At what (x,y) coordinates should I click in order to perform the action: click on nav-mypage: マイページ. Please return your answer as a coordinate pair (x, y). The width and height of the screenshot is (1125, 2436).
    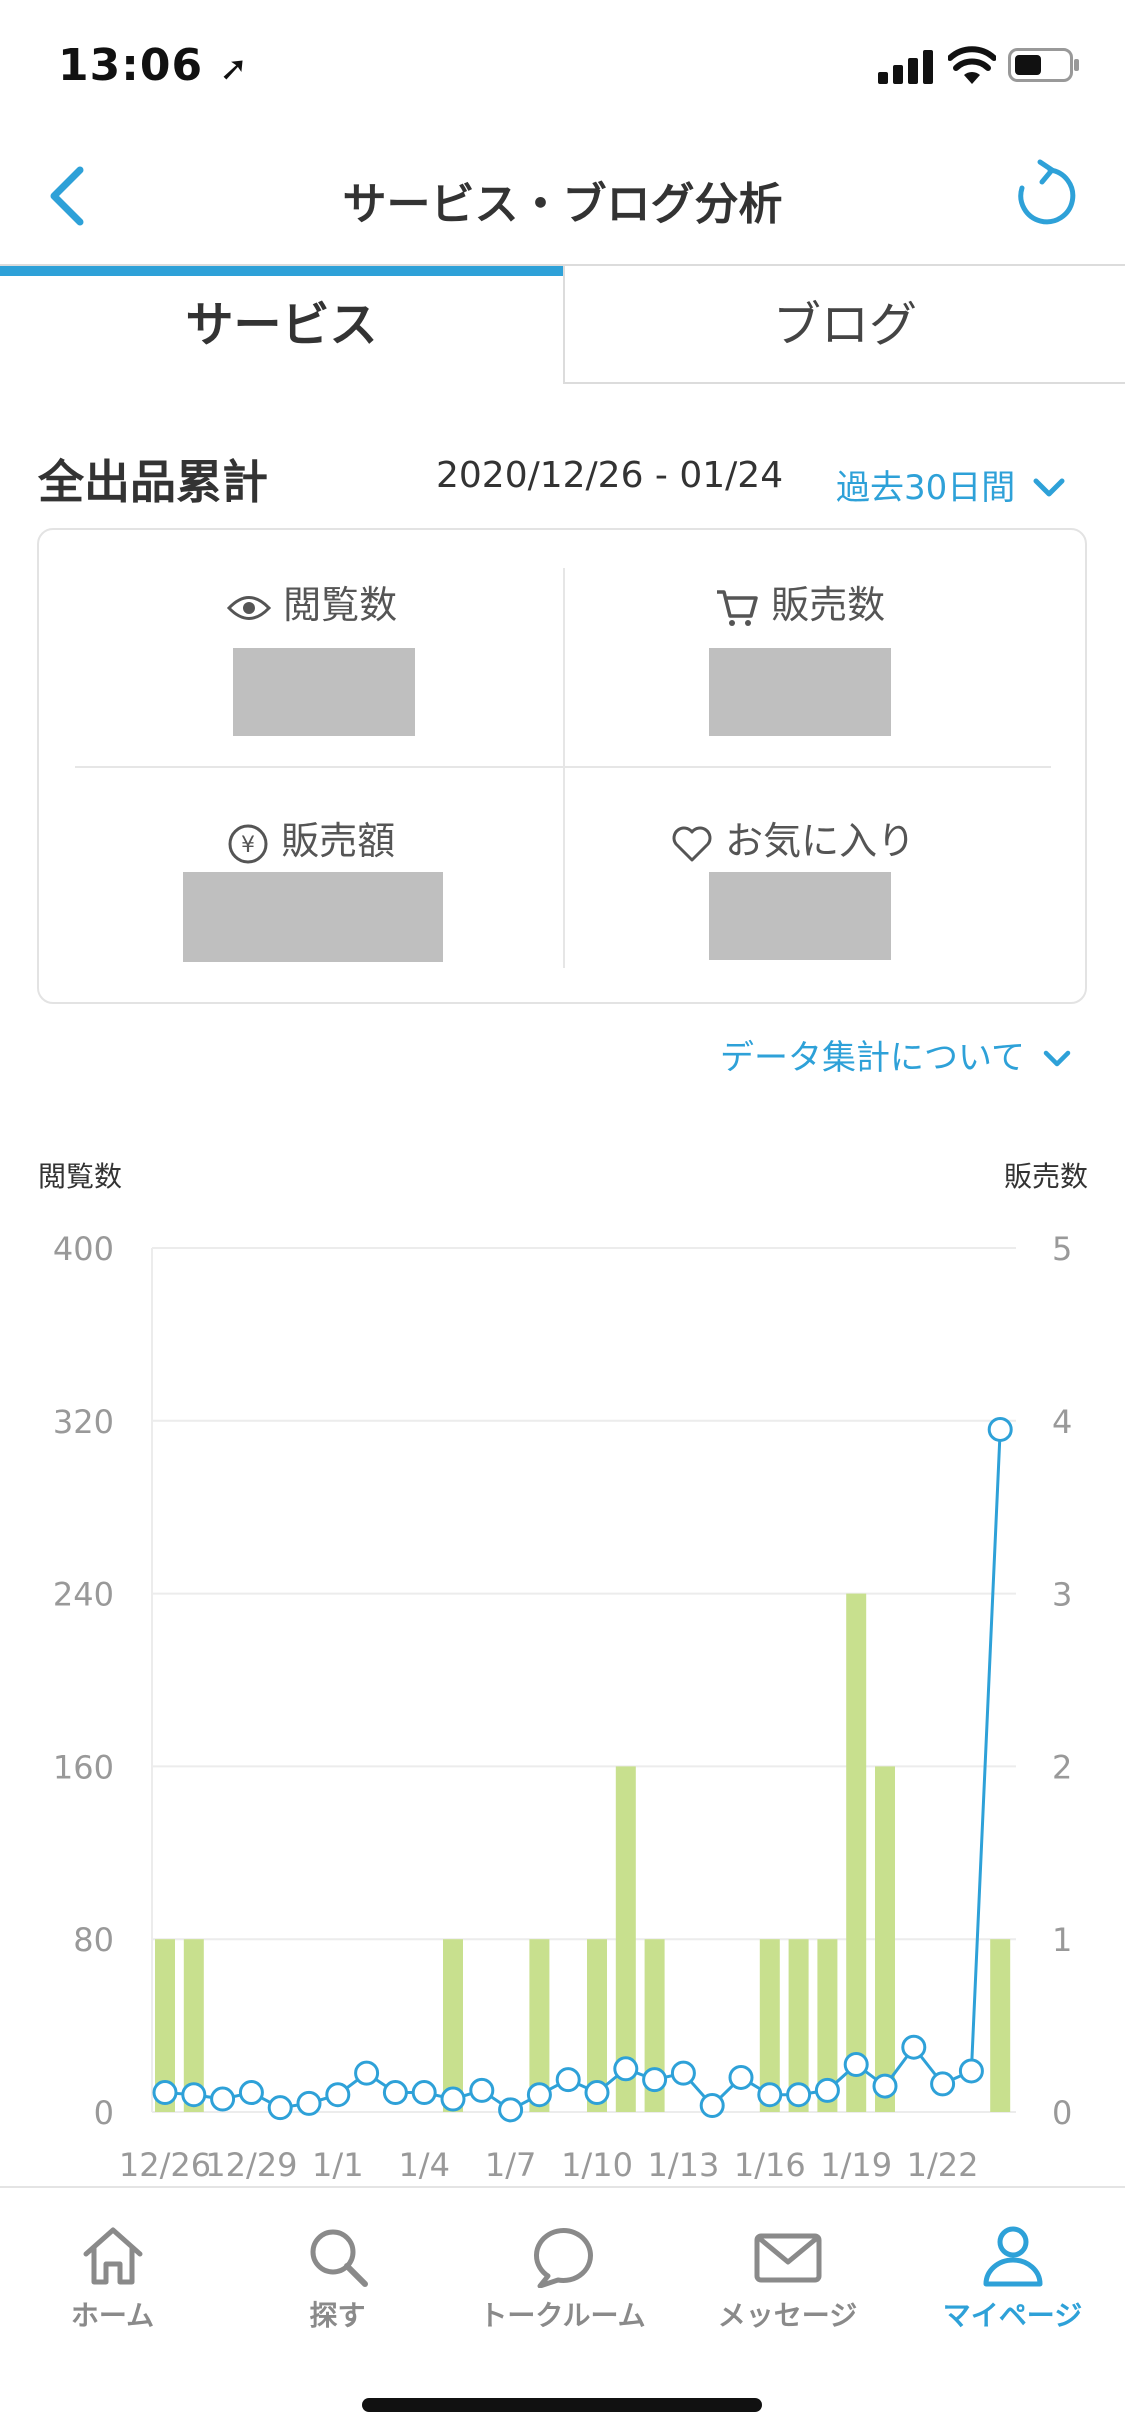
    Looking at the image, I should click on (1012, 2279).